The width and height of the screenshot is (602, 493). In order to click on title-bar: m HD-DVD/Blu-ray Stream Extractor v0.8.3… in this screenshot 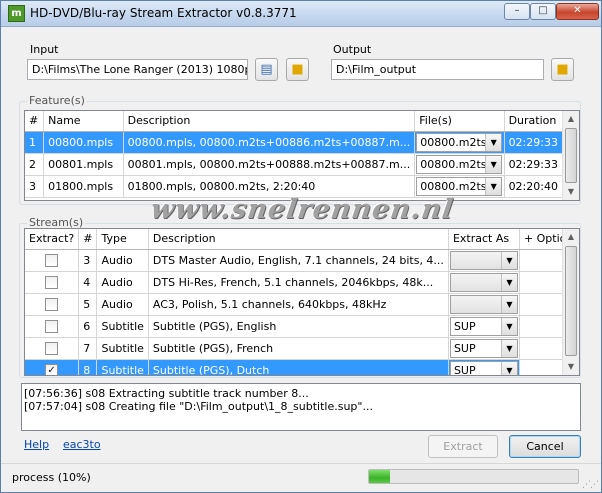, I will do `click(301, 14)`.